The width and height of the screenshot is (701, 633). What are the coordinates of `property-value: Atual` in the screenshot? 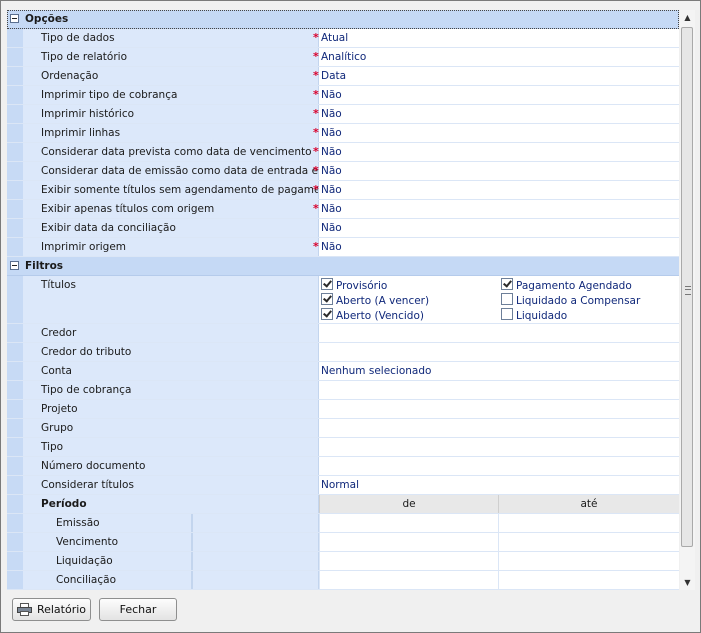 It's located at (334, 38).